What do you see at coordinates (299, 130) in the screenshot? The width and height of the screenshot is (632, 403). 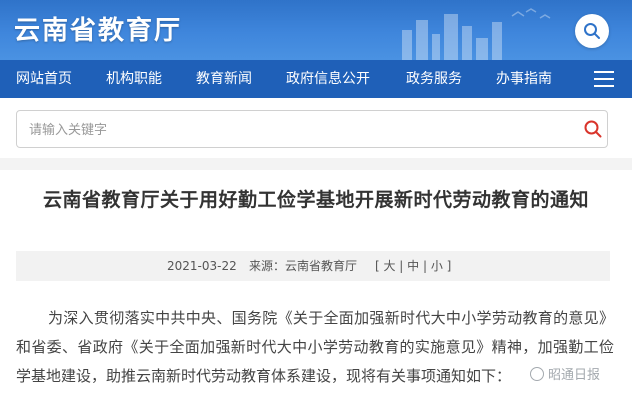 I see `search-input` at bounding box center [299, 130].